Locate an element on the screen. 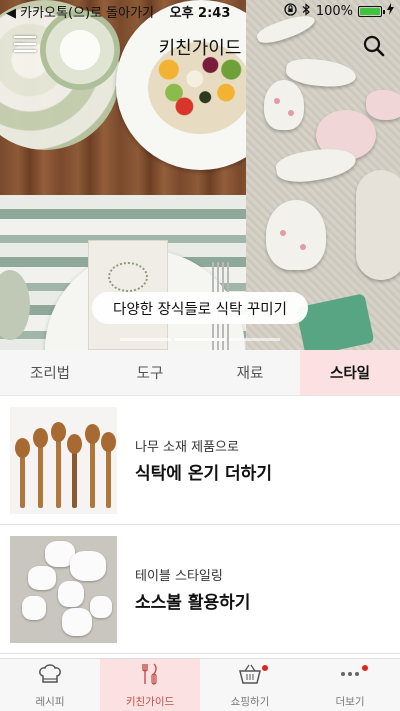  list-item-title: 식탁에 온기 더하기 is located at coordinates (203, 474).